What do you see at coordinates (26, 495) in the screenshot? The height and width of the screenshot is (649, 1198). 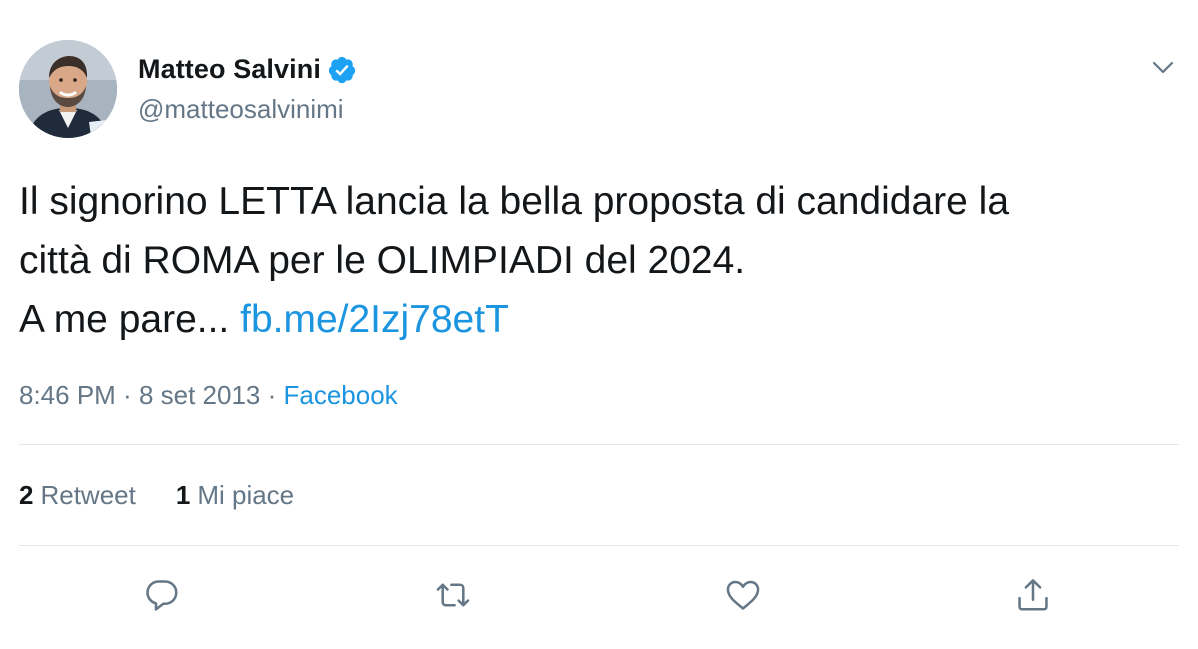 I see `retweets-count: 2` at bounding box center [26, 495].